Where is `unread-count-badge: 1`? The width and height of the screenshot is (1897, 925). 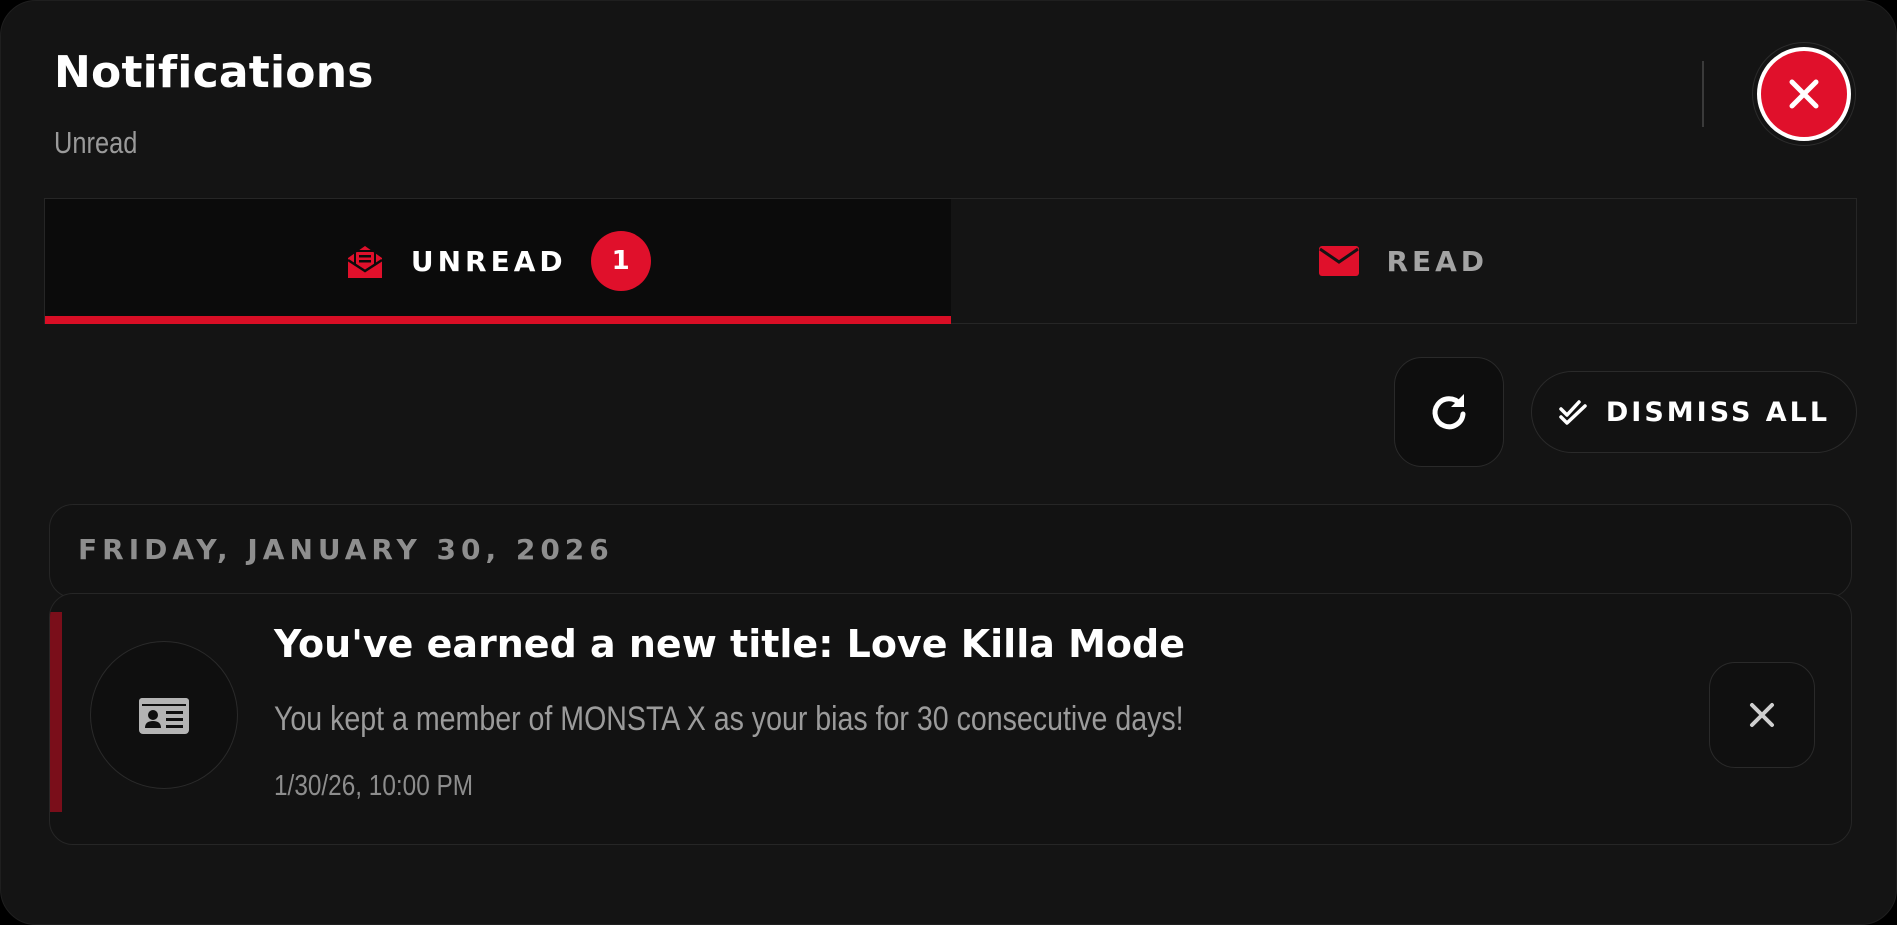
unread-count-badge: 1 is located at coordinates (620, 261).